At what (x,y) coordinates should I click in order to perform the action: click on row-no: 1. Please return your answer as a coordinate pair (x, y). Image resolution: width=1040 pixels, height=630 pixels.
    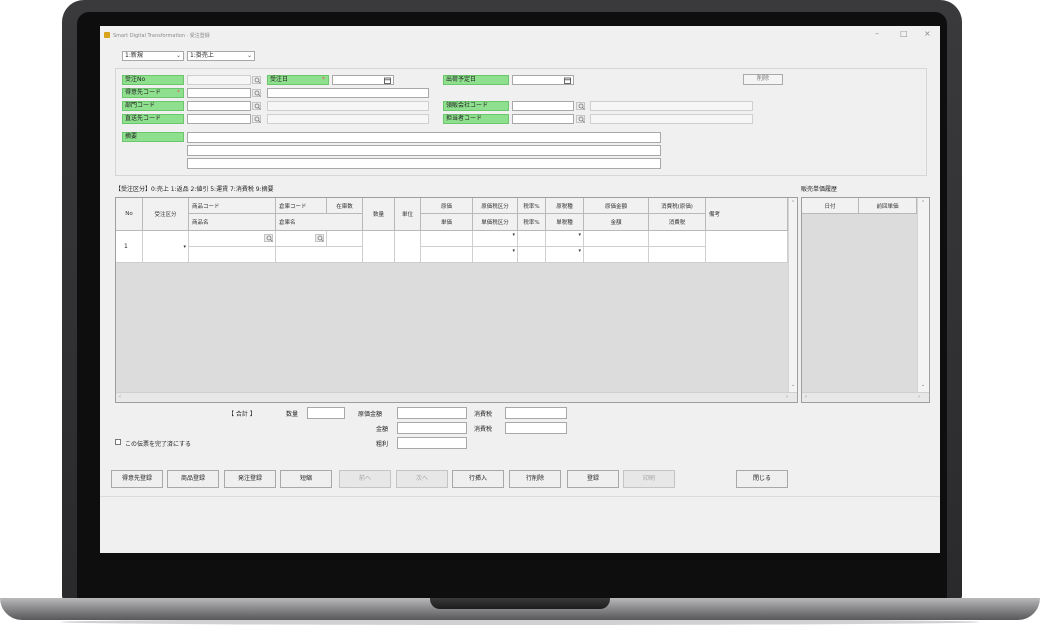
    Looking at the image, I should click on (129, 247).